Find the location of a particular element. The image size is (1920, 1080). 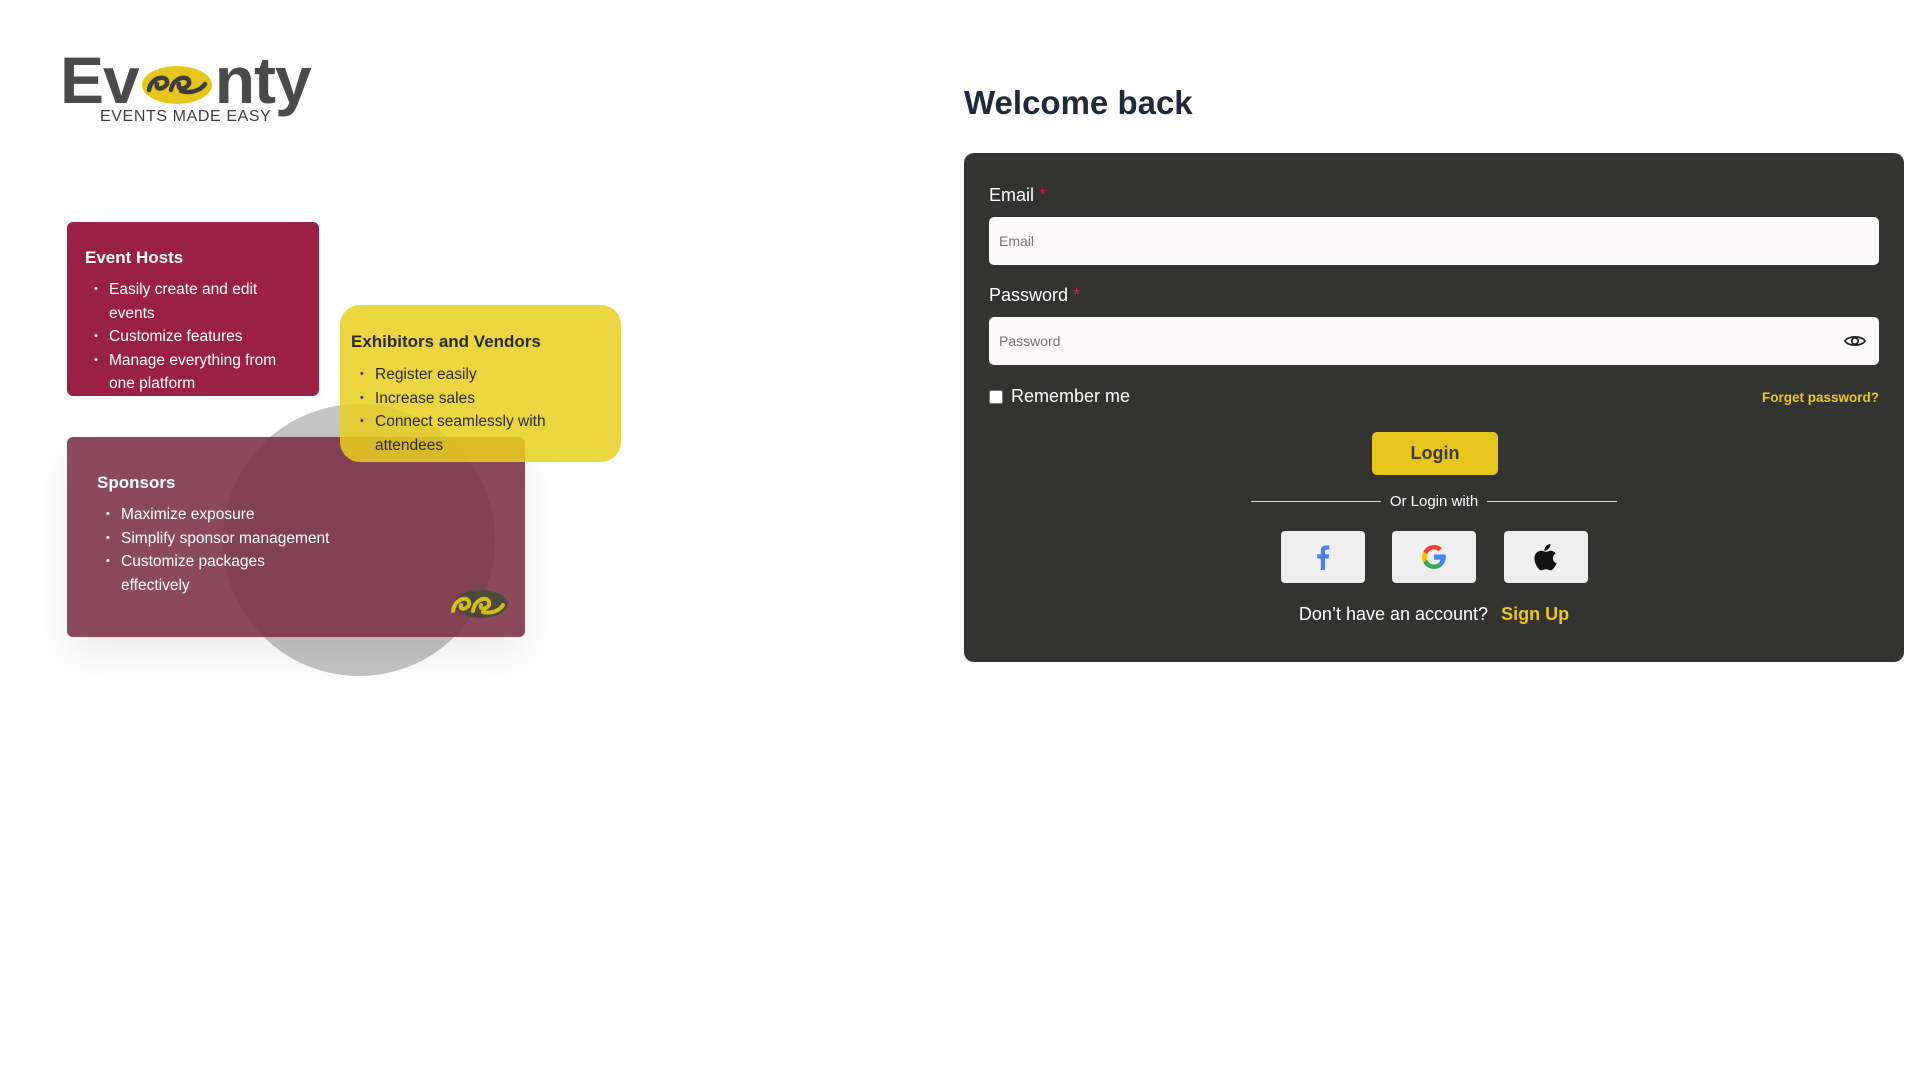

list-item: Connect seamlessly with attendees is located at coordinates (482, 433).